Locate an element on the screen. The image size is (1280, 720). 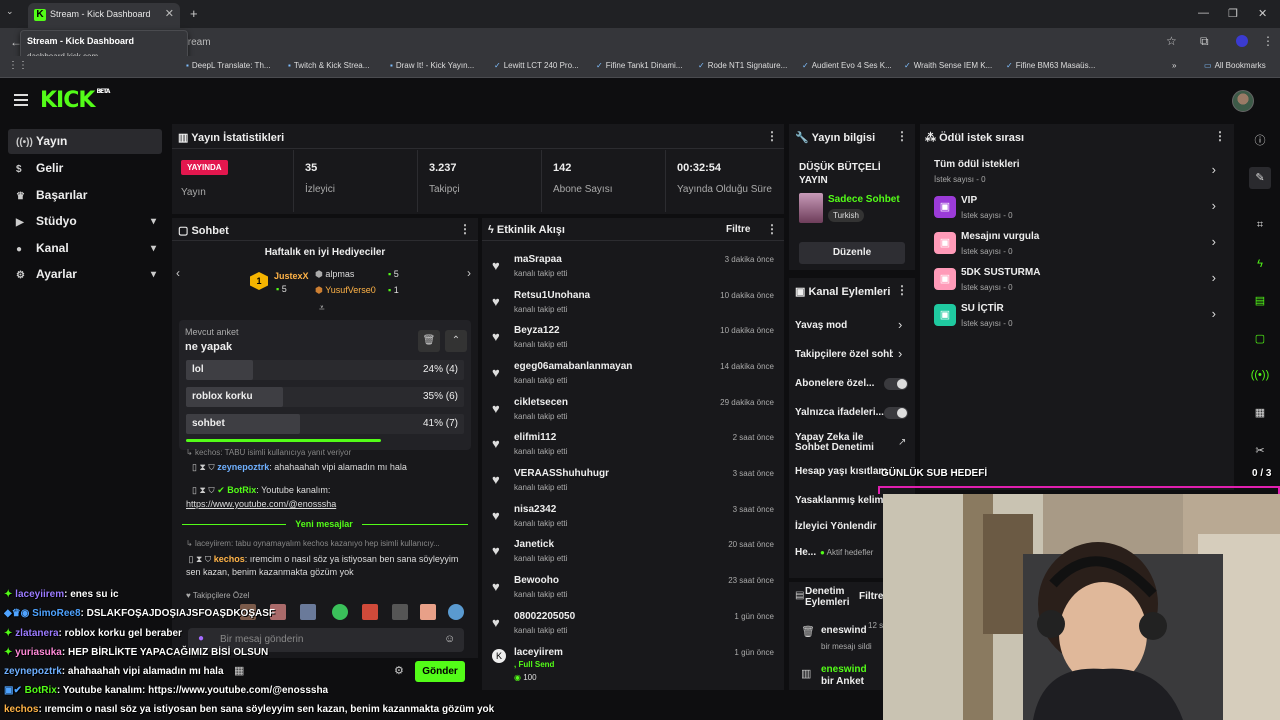
chat-more-icon: ⋮ is located at coordinates (465, 229).